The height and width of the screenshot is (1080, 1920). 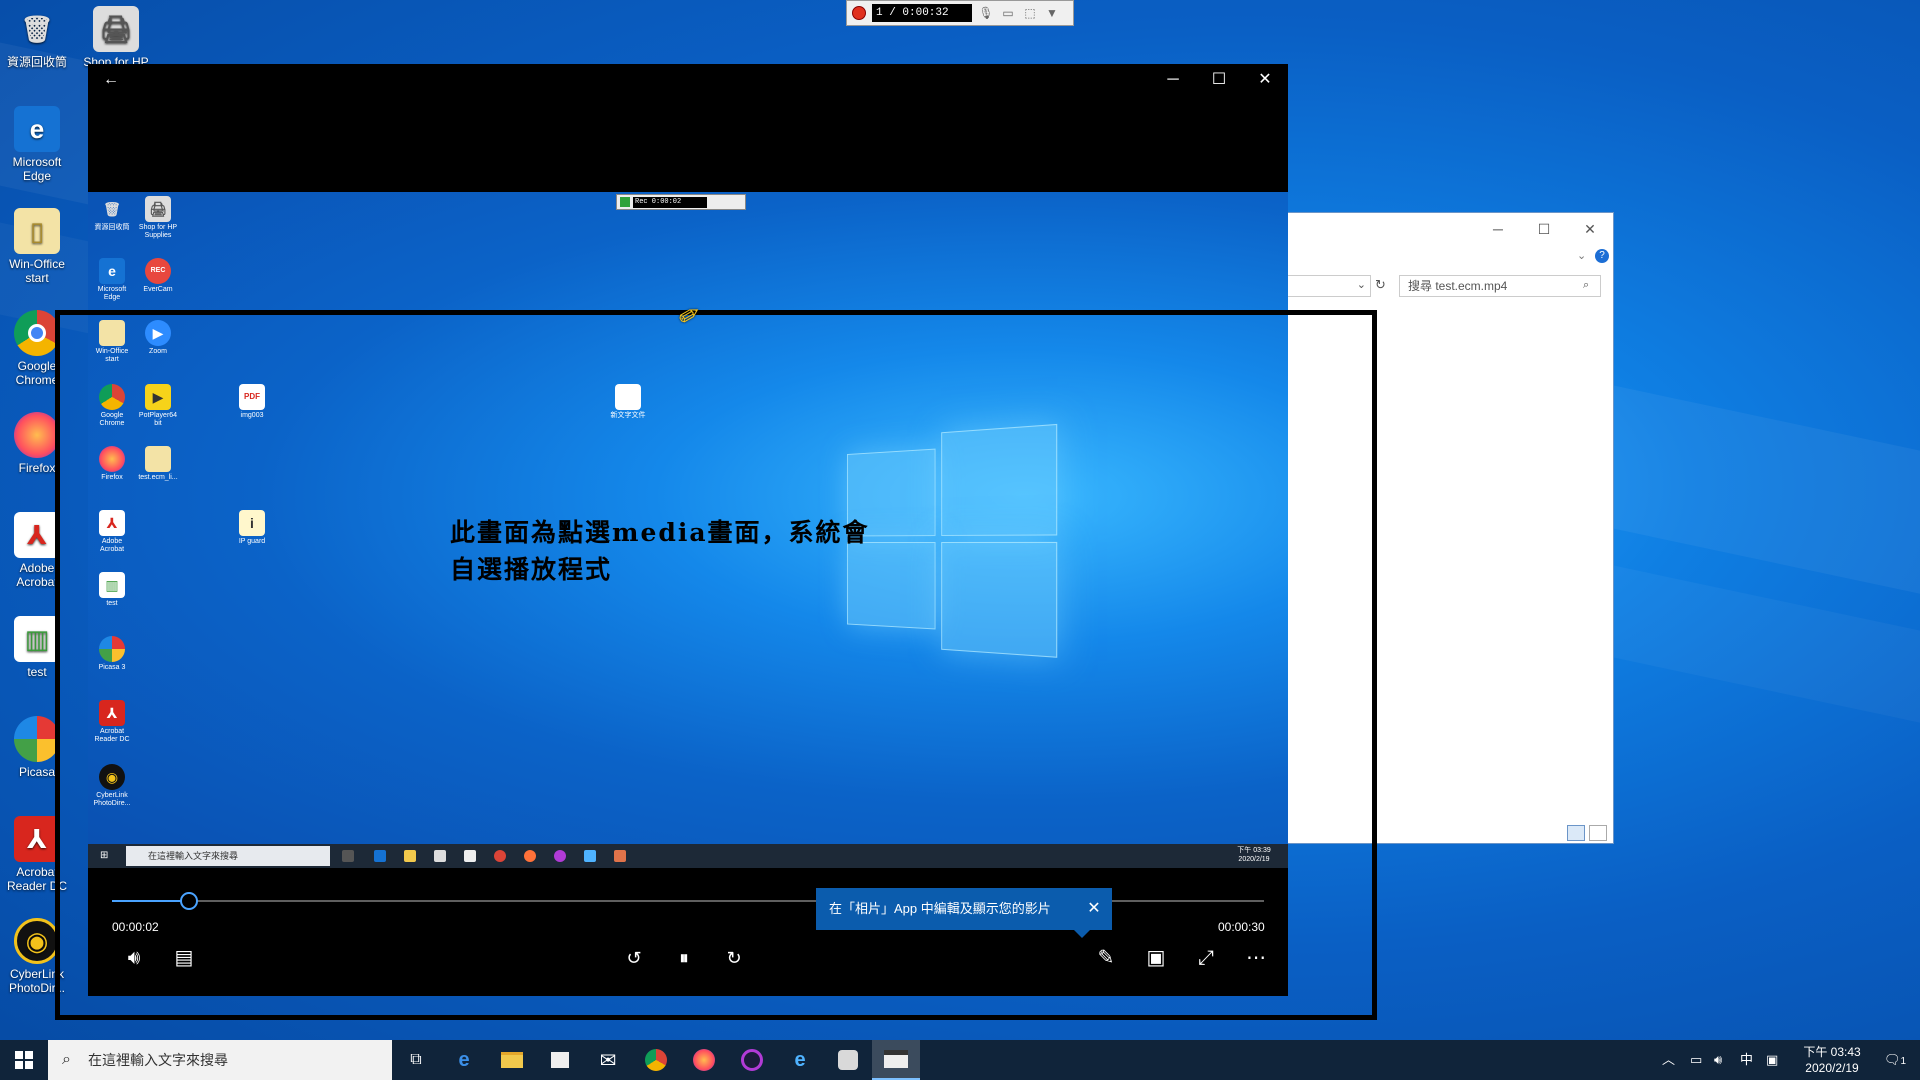 I want to click on screen-recorder-toolbar: 1 / 0:00:32 🎙 ▭ ⬚ ▼, so click(x=960, y=13).